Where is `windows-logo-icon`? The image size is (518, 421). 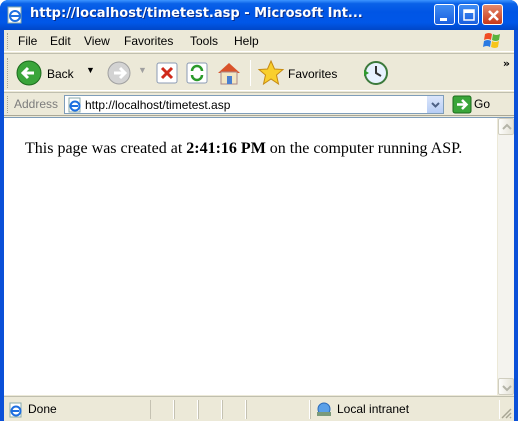
windows-logo-icon is located at coordinates (491, 40).